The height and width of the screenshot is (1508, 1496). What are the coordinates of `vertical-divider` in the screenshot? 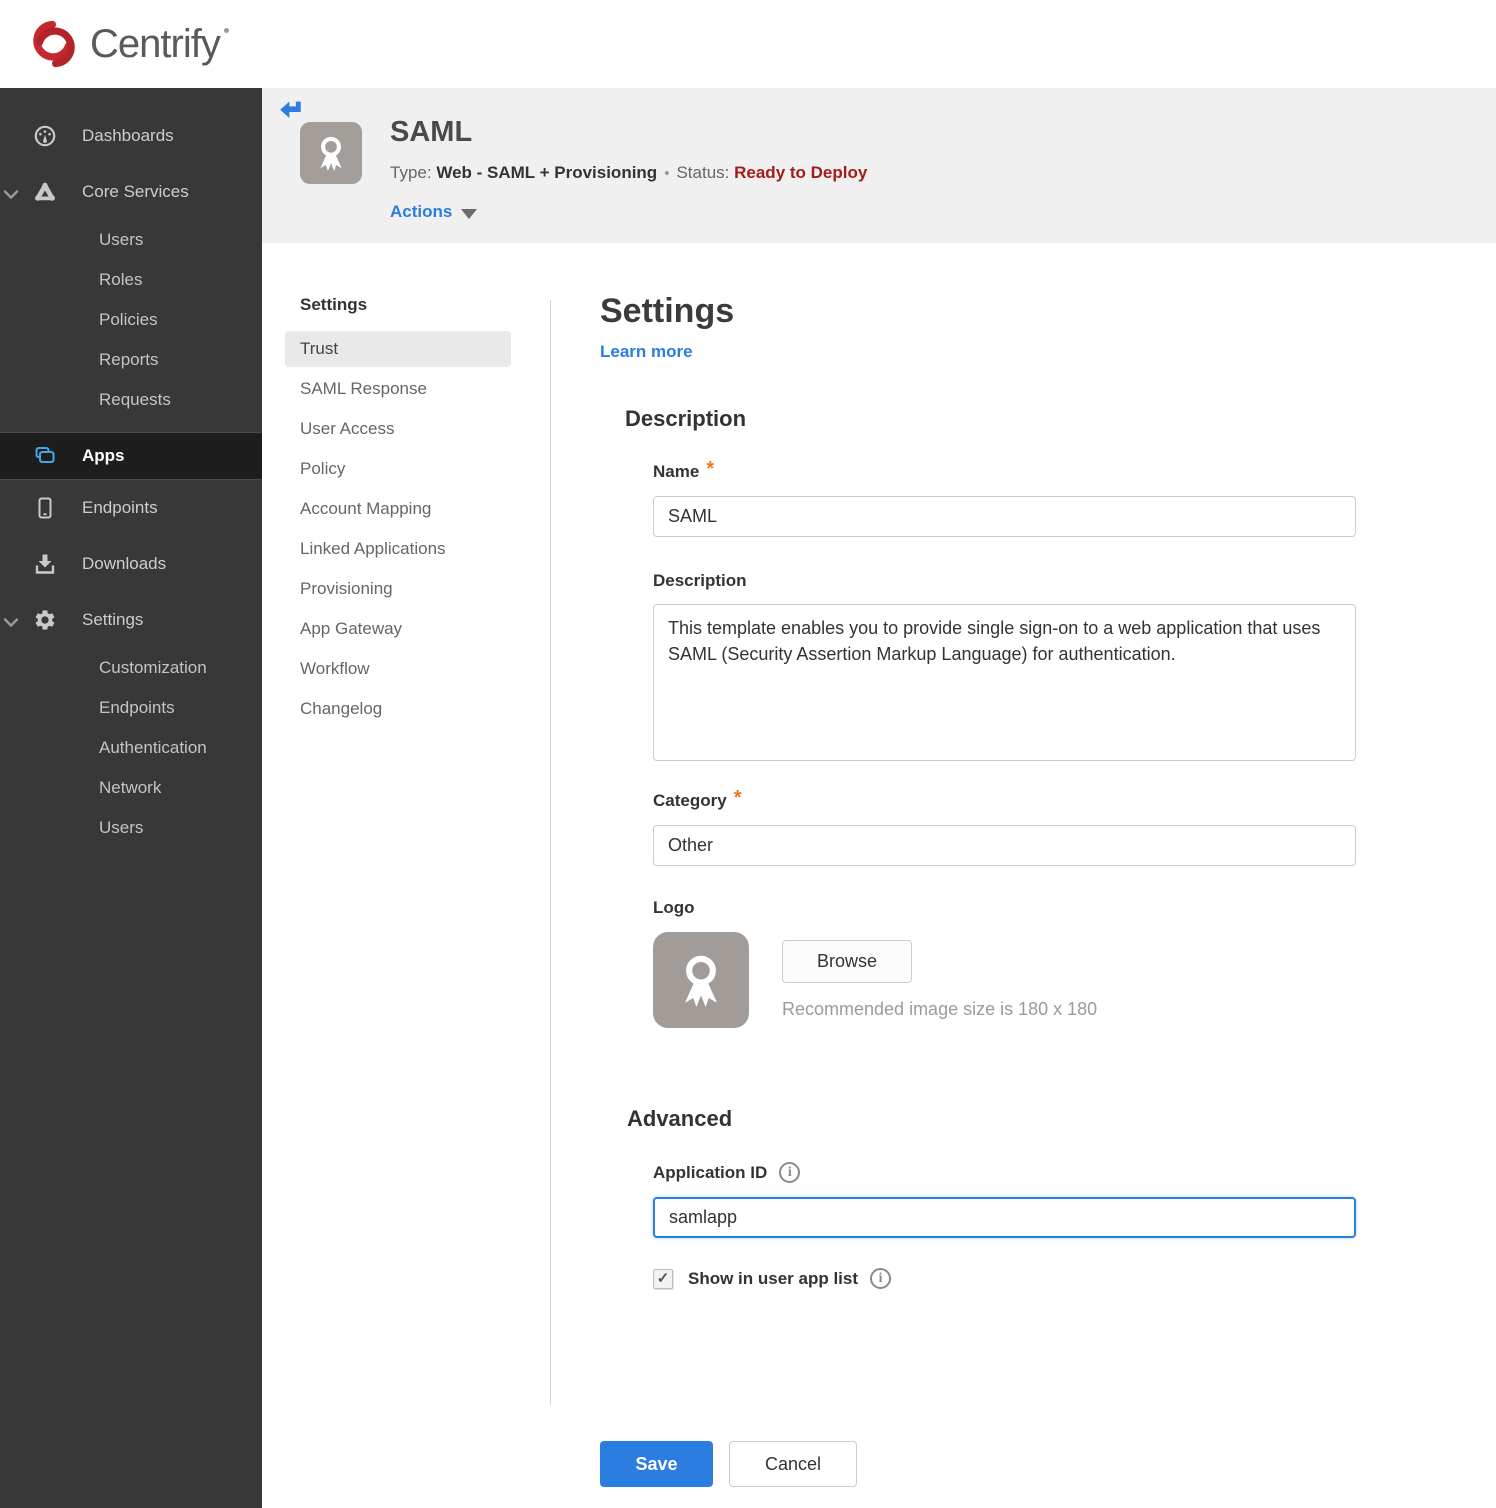 It's located at (550, 852).